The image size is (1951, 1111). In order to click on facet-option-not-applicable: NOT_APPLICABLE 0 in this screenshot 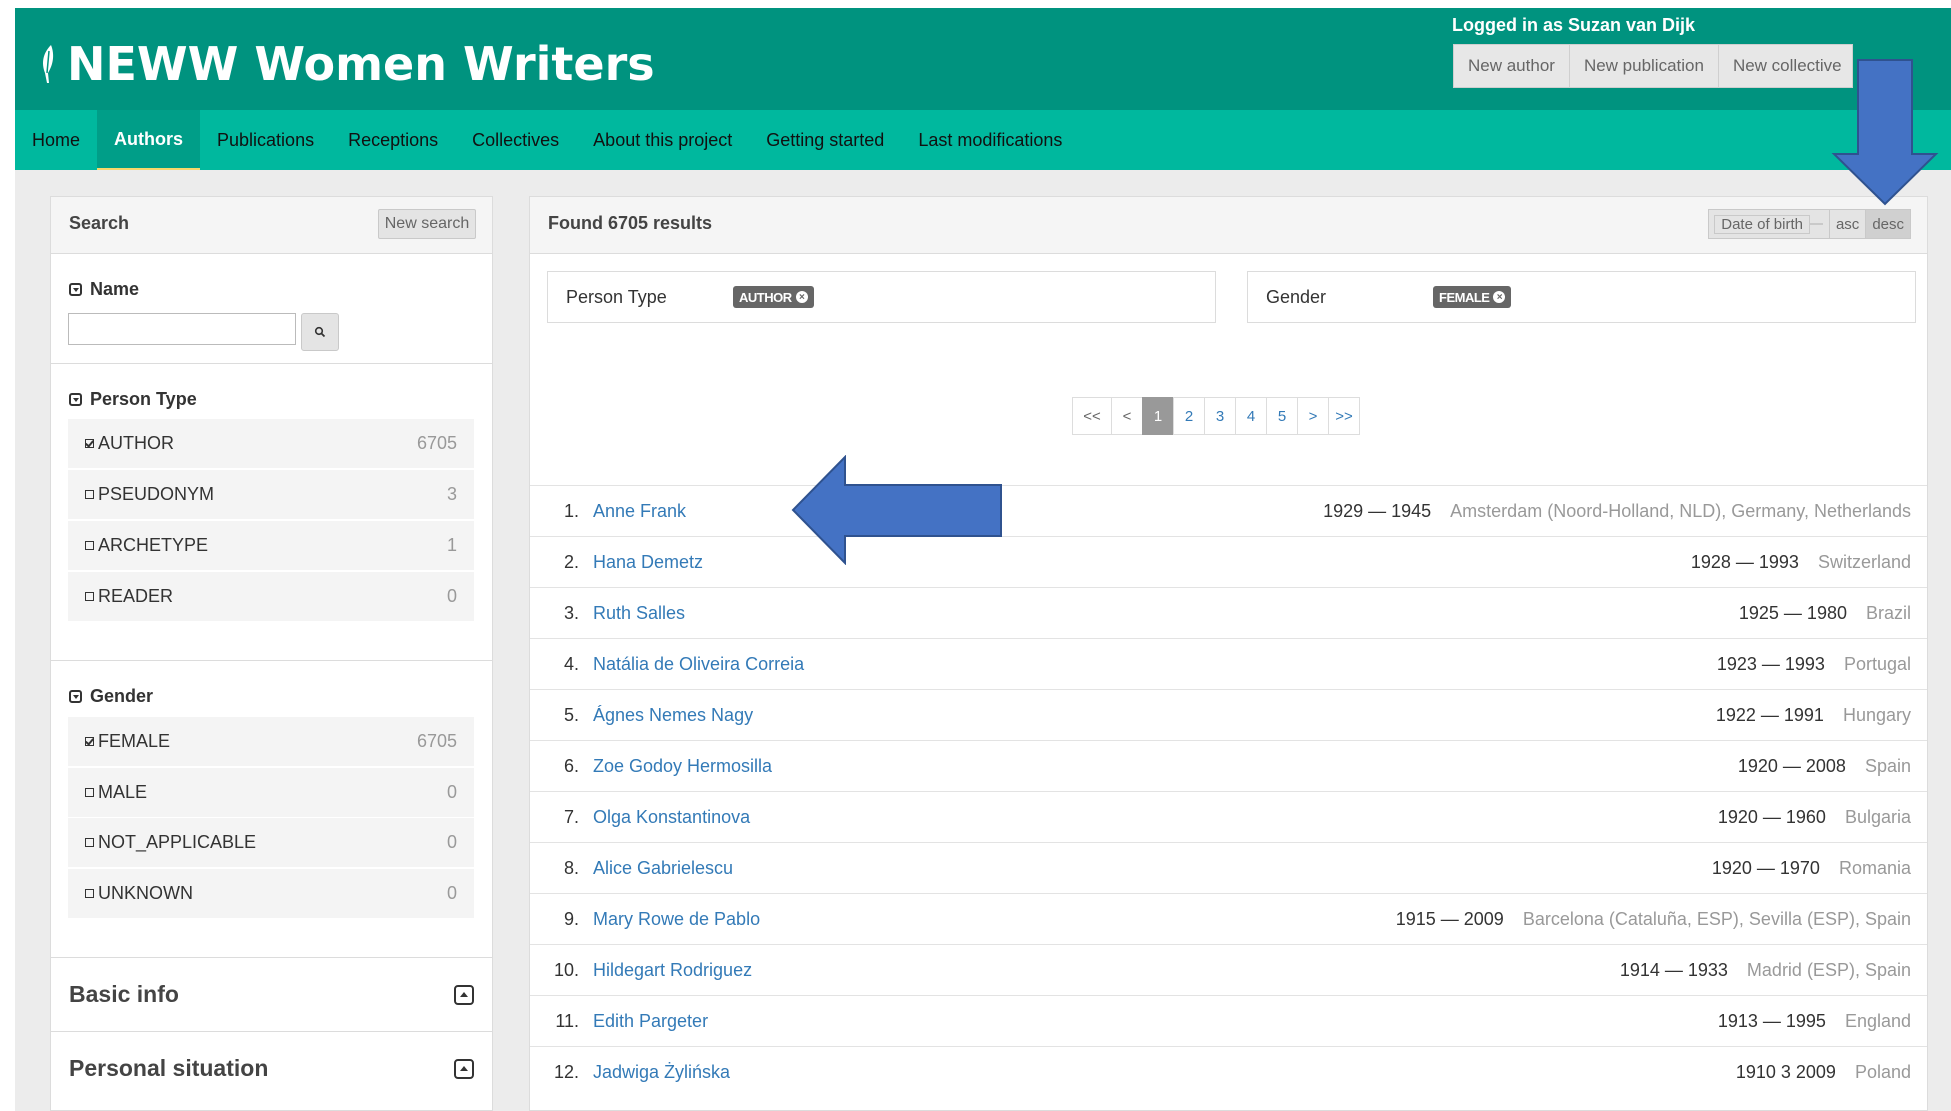, I will do `click(271, 842)`.